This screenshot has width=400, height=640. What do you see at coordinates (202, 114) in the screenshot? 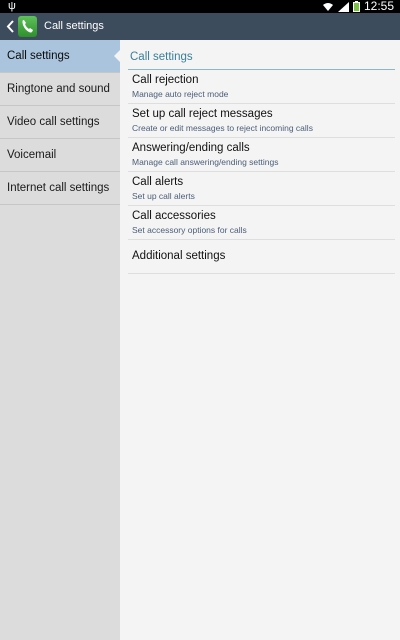
I see `setting-title: Set up call reject messages` at bounding box center [202, 114].